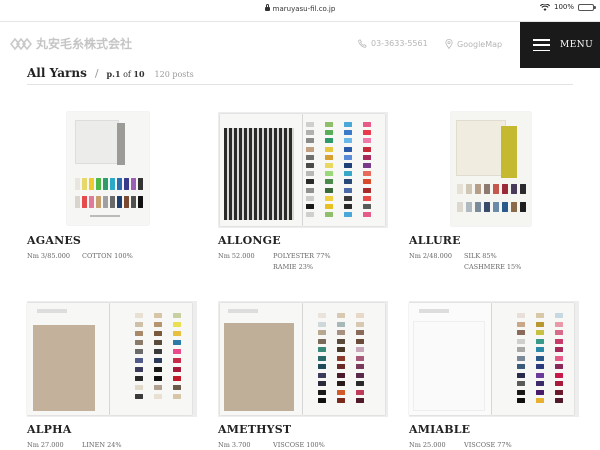  What do you see at coordinates (57, 73) in the screenshot?
I see `page-title: All Yarns` at bounding box center [57, 73].